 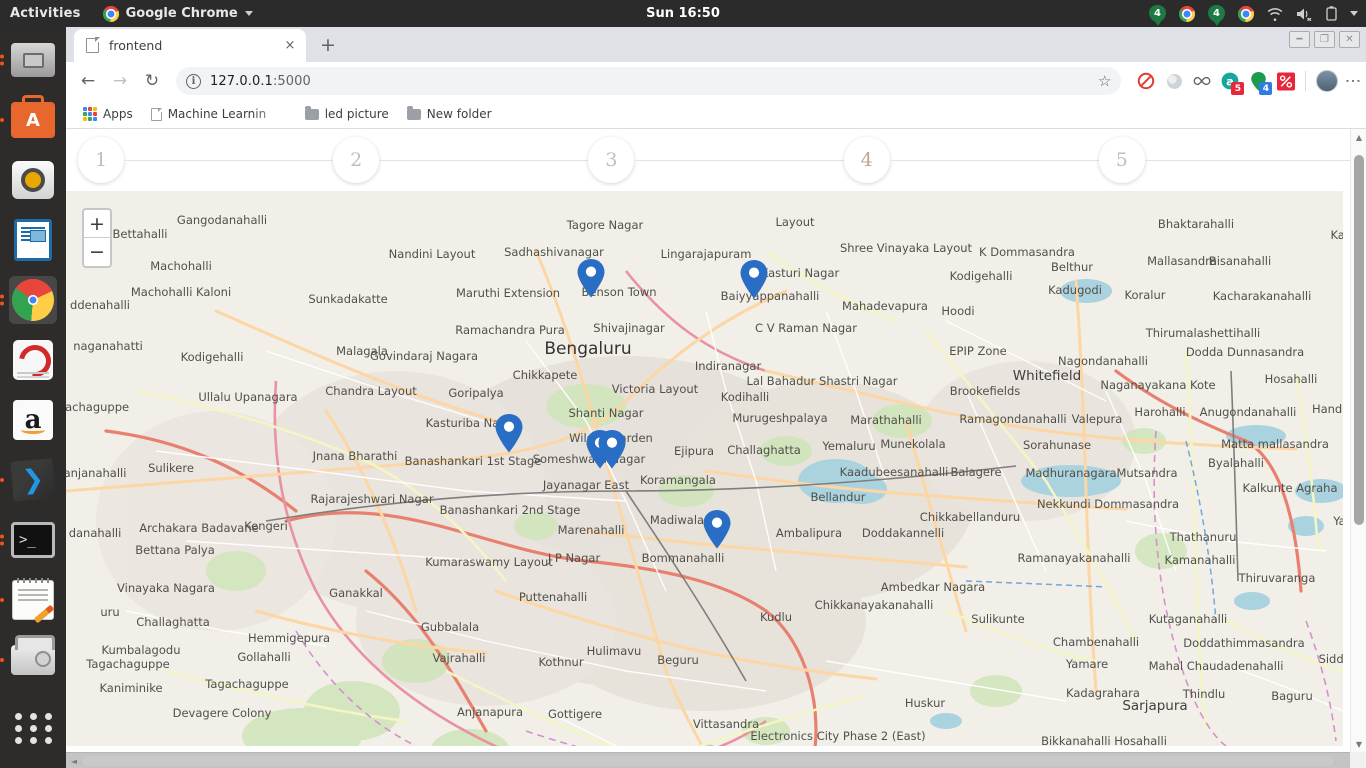 What do you see at coordinates (866, 160) in the screenshot?
I see `step-4: 4` at bounding box center [866, 160].